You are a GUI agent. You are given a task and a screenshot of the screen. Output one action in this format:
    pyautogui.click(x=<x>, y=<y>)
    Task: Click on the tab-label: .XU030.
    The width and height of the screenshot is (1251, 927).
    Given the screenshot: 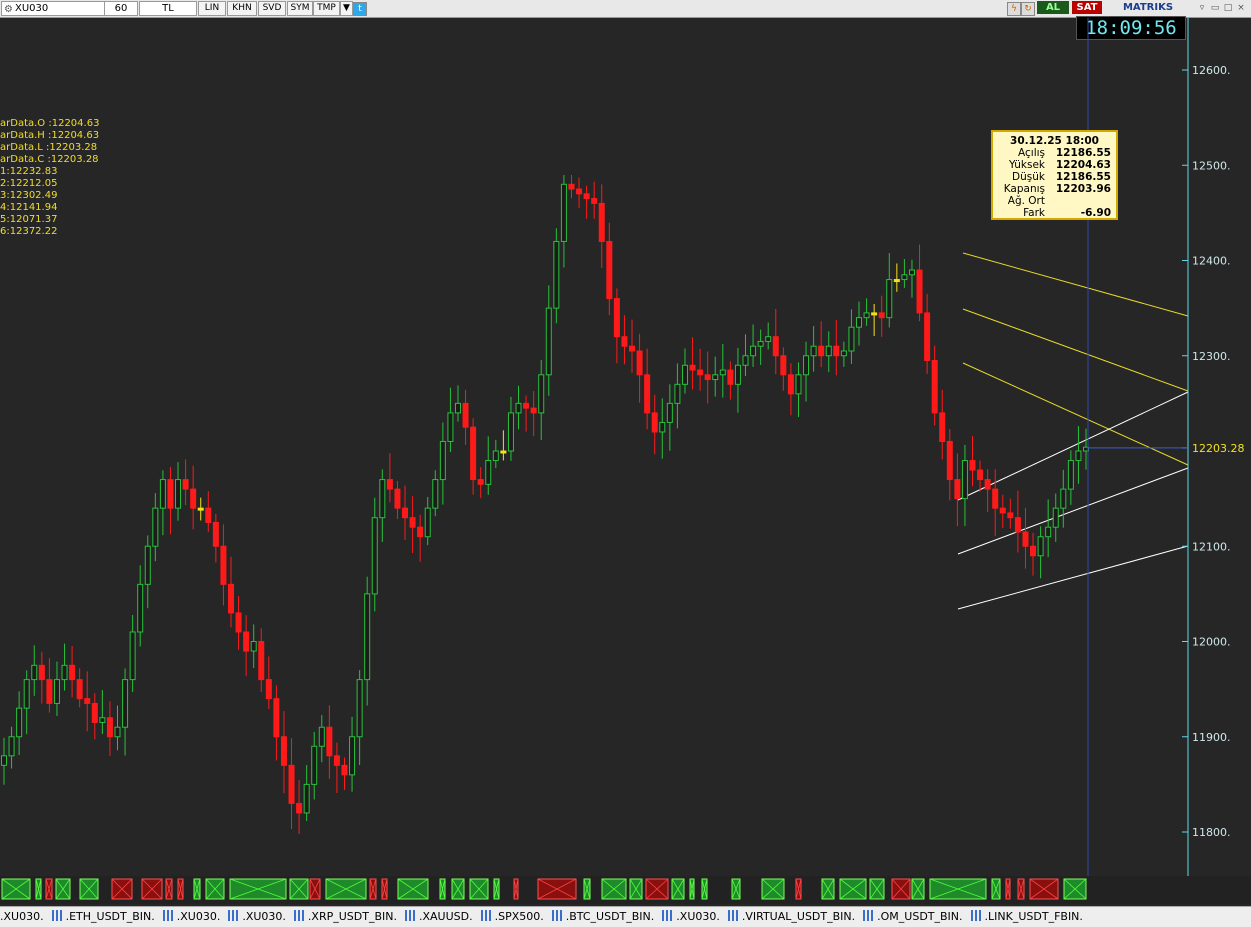 What is the action you would take?
    pyautogui.click(x=698, y=916)
    